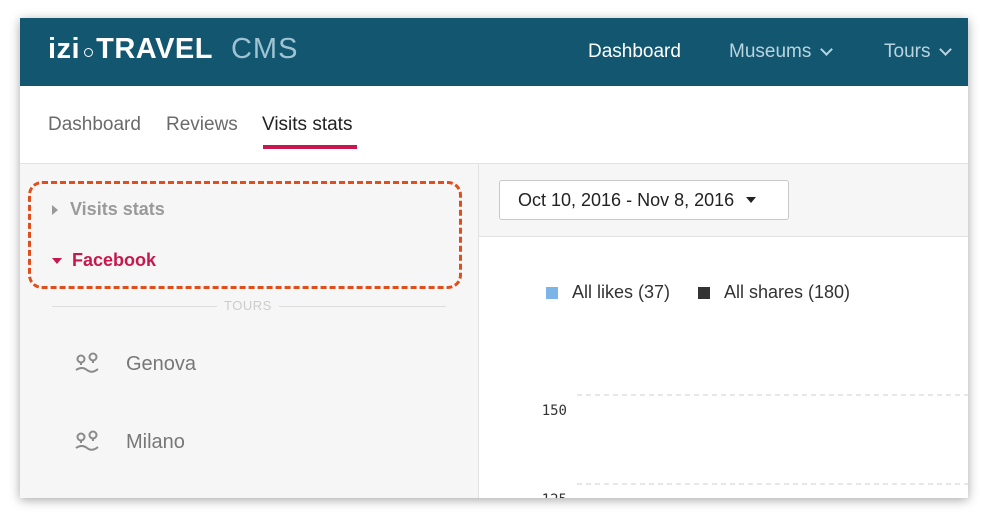 Image resolution: width=990 pixels, height=532 pixels. I want to click on chart-area: 150 125, so click(755, 446).